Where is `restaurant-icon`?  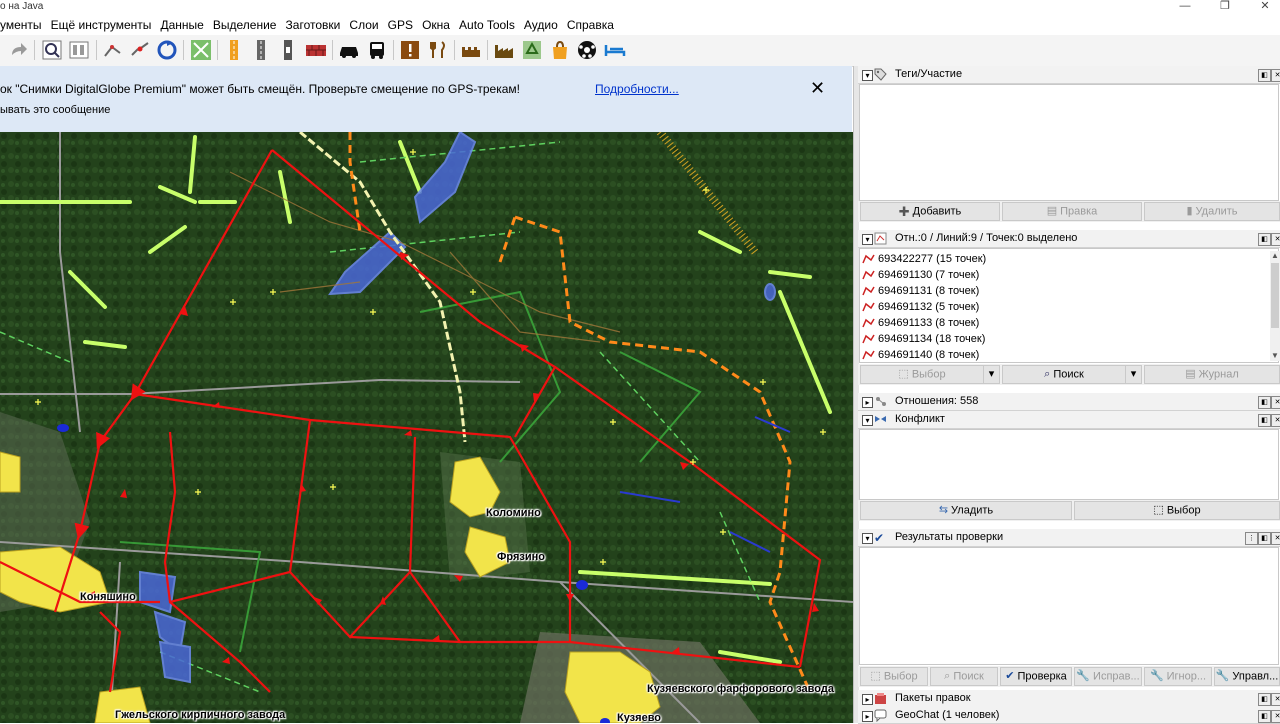 restaurant-icon is located at coordinates (438, 50).